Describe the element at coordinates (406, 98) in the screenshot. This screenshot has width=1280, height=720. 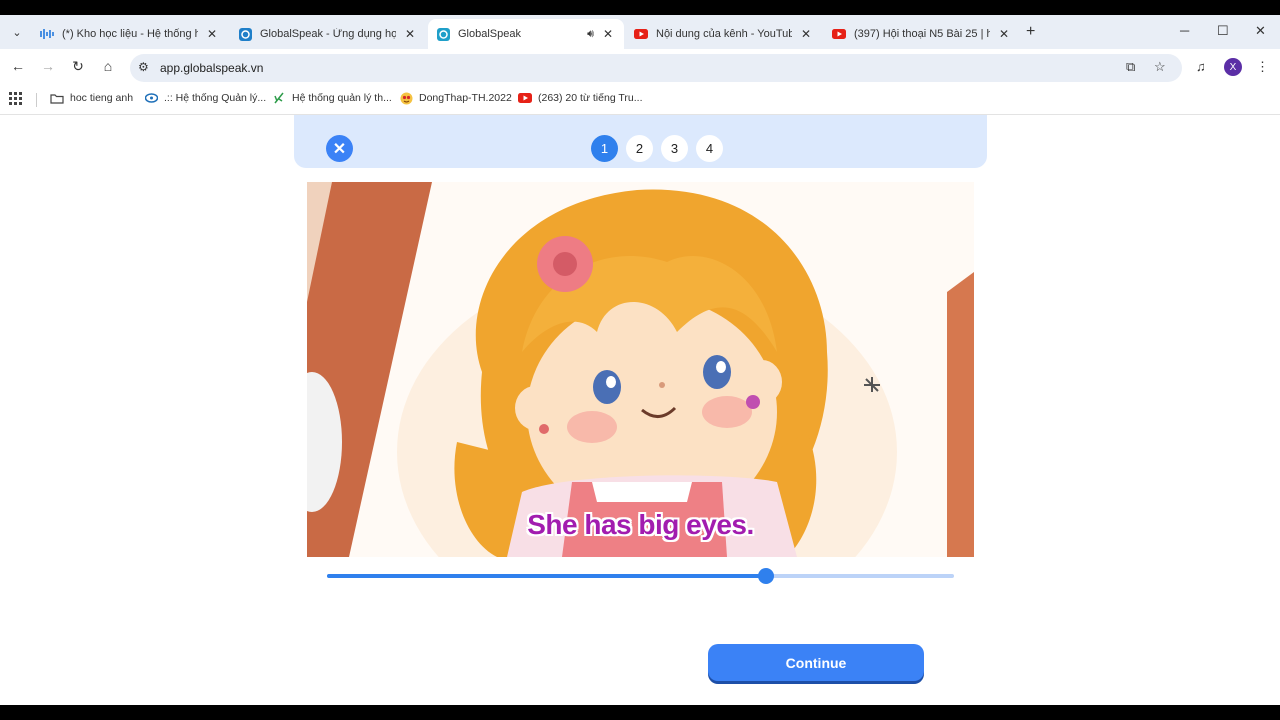
I see `emoji-icon` at that location.